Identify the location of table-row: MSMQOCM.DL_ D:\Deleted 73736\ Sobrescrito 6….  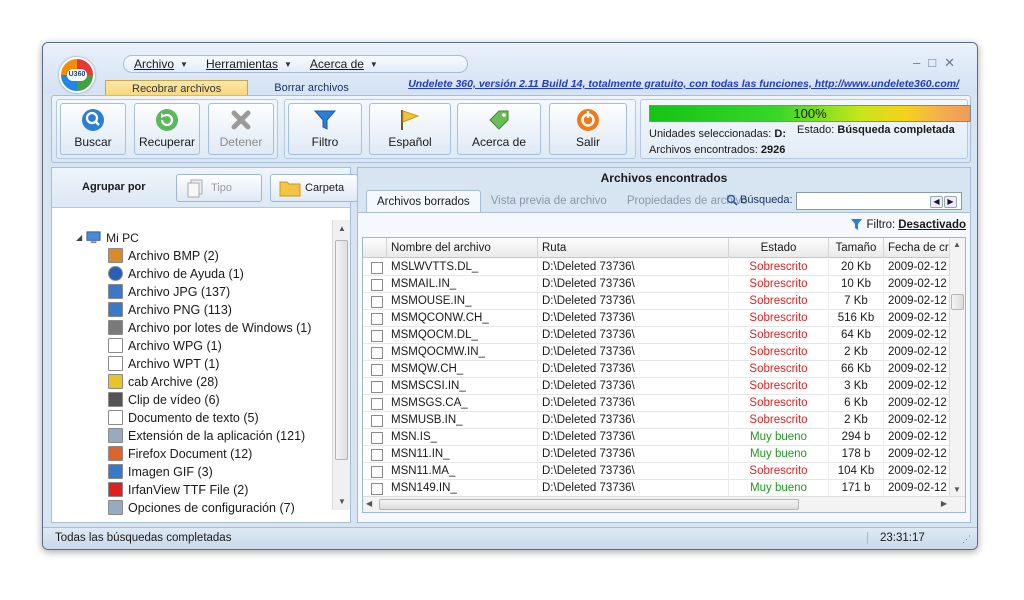
(658, 335).